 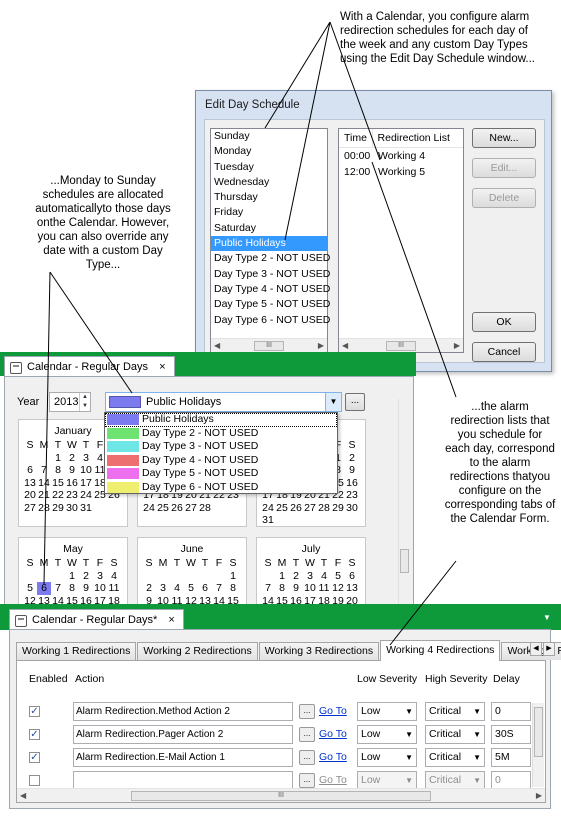 I want to click on close-icon: ×, so click(x=171, y=620).